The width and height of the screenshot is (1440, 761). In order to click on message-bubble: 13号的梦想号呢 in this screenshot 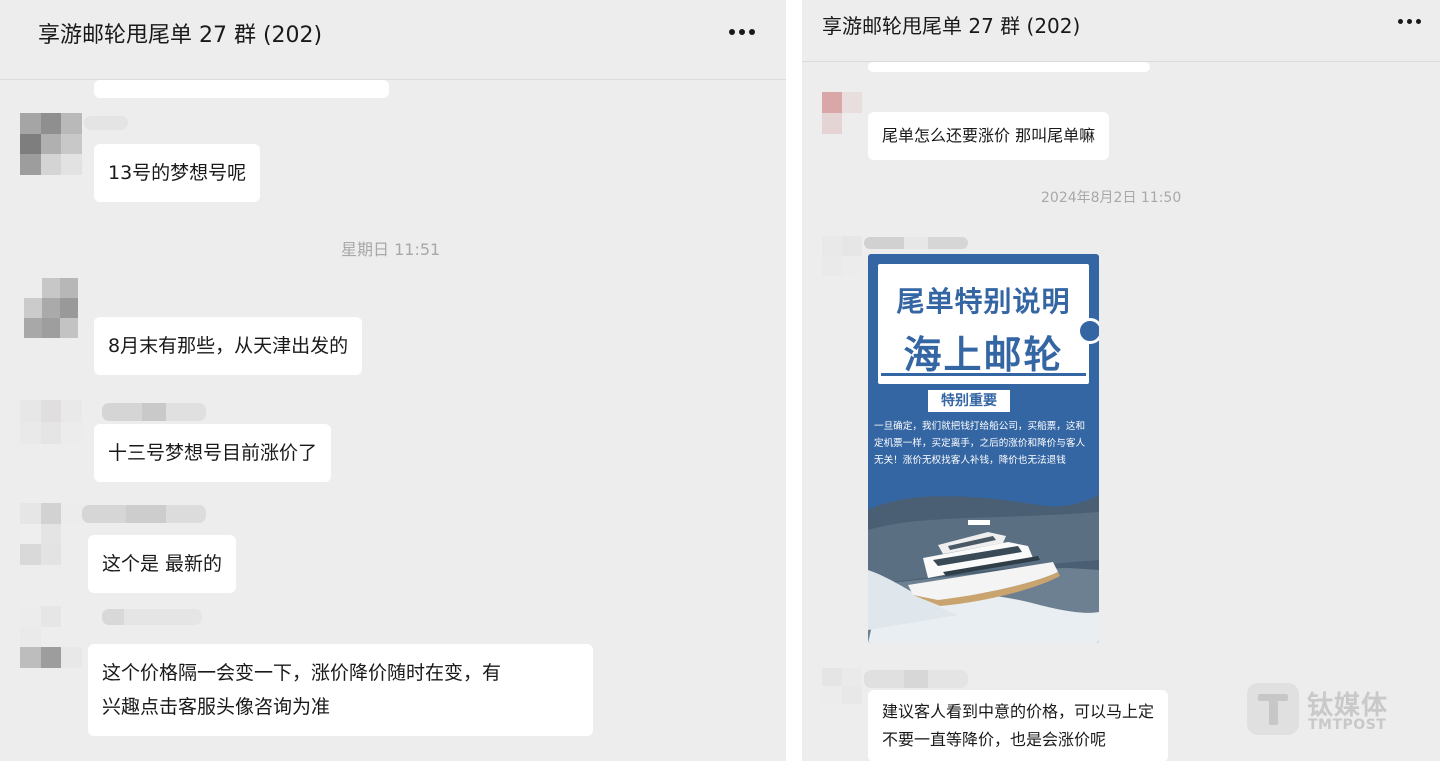, I will do `click(177, 173)`.